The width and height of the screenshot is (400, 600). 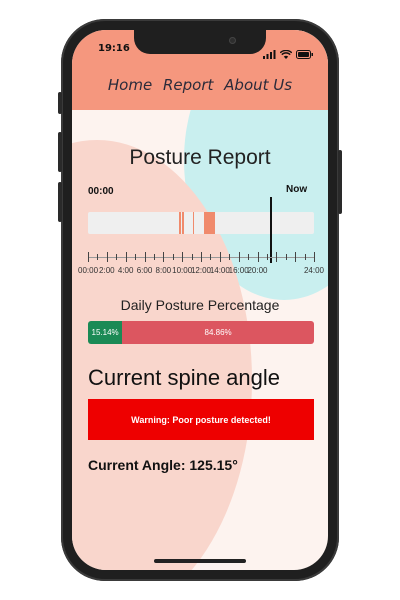 What do you see at coordinates (182, 270) in the screenshot?
I see `timeline-tick-label: 10:00` at bounding box center [182, 270].